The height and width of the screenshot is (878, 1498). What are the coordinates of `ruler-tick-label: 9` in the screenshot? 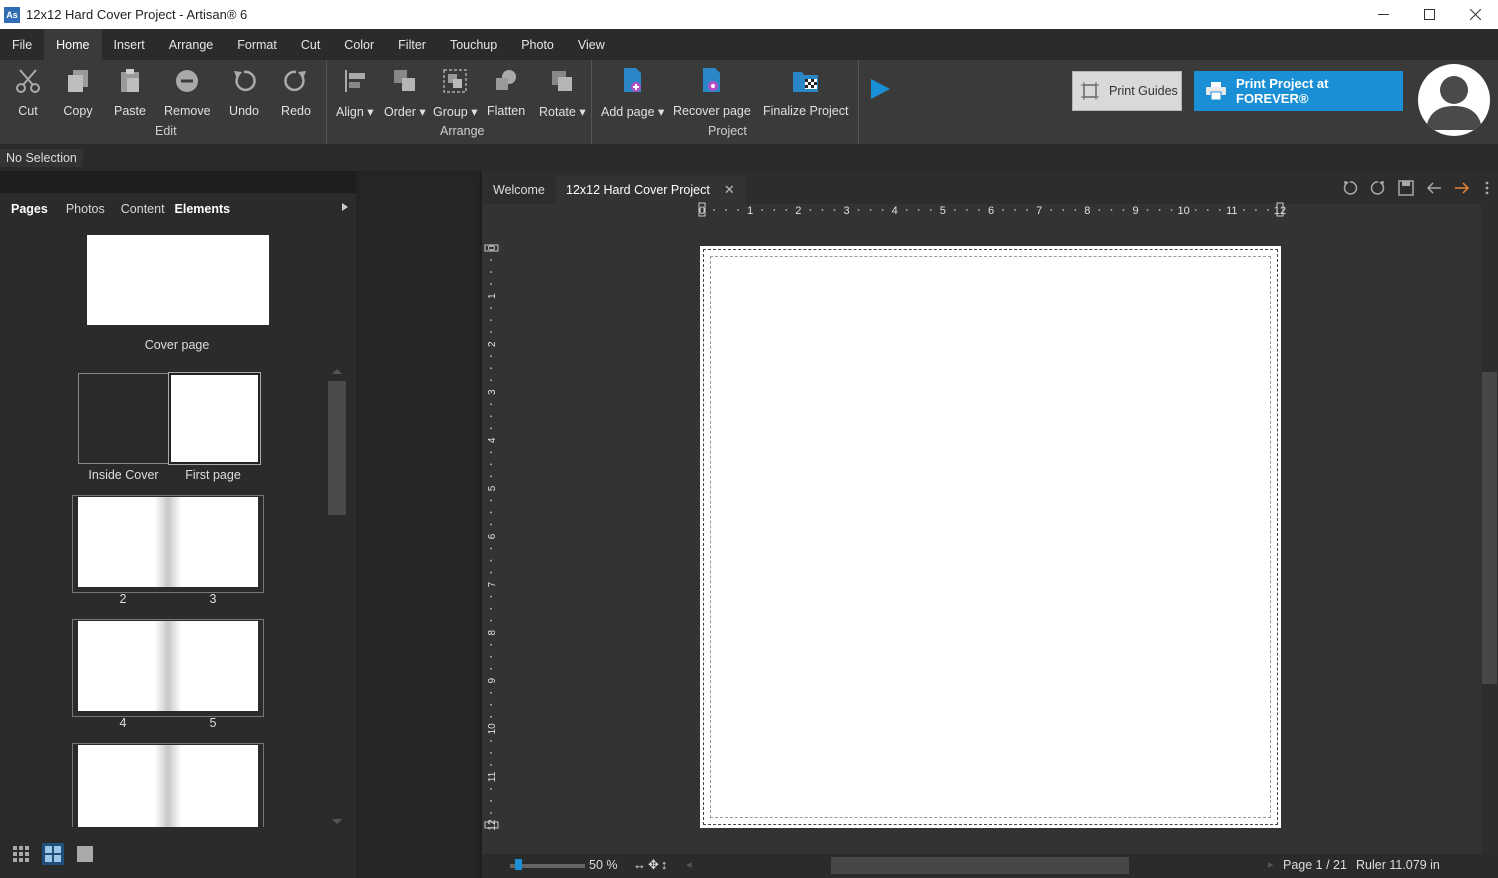 It's located at (1135, 211).